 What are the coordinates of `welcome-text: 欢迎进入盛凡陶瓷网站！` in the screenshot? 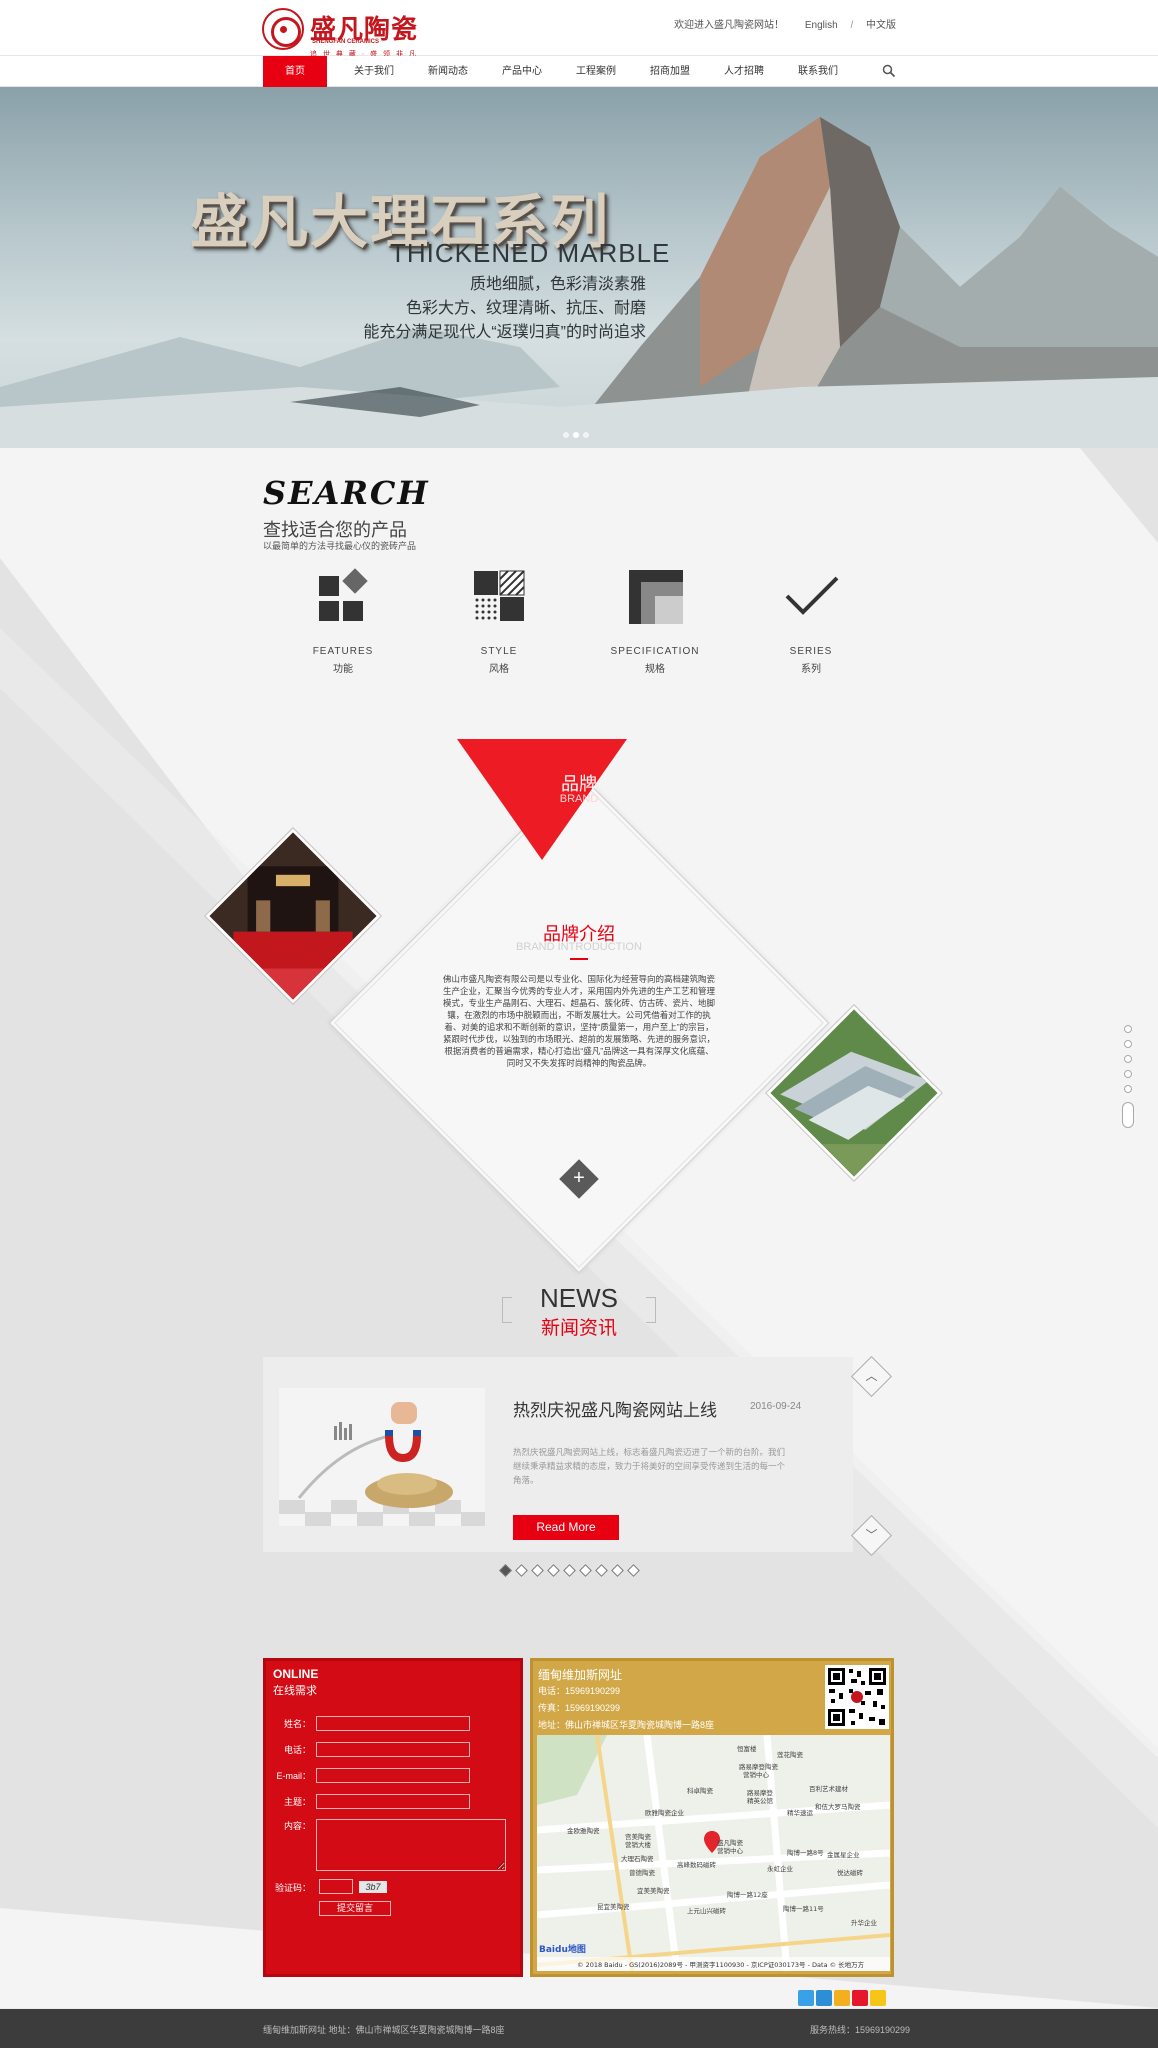 It's located at (729, 25).